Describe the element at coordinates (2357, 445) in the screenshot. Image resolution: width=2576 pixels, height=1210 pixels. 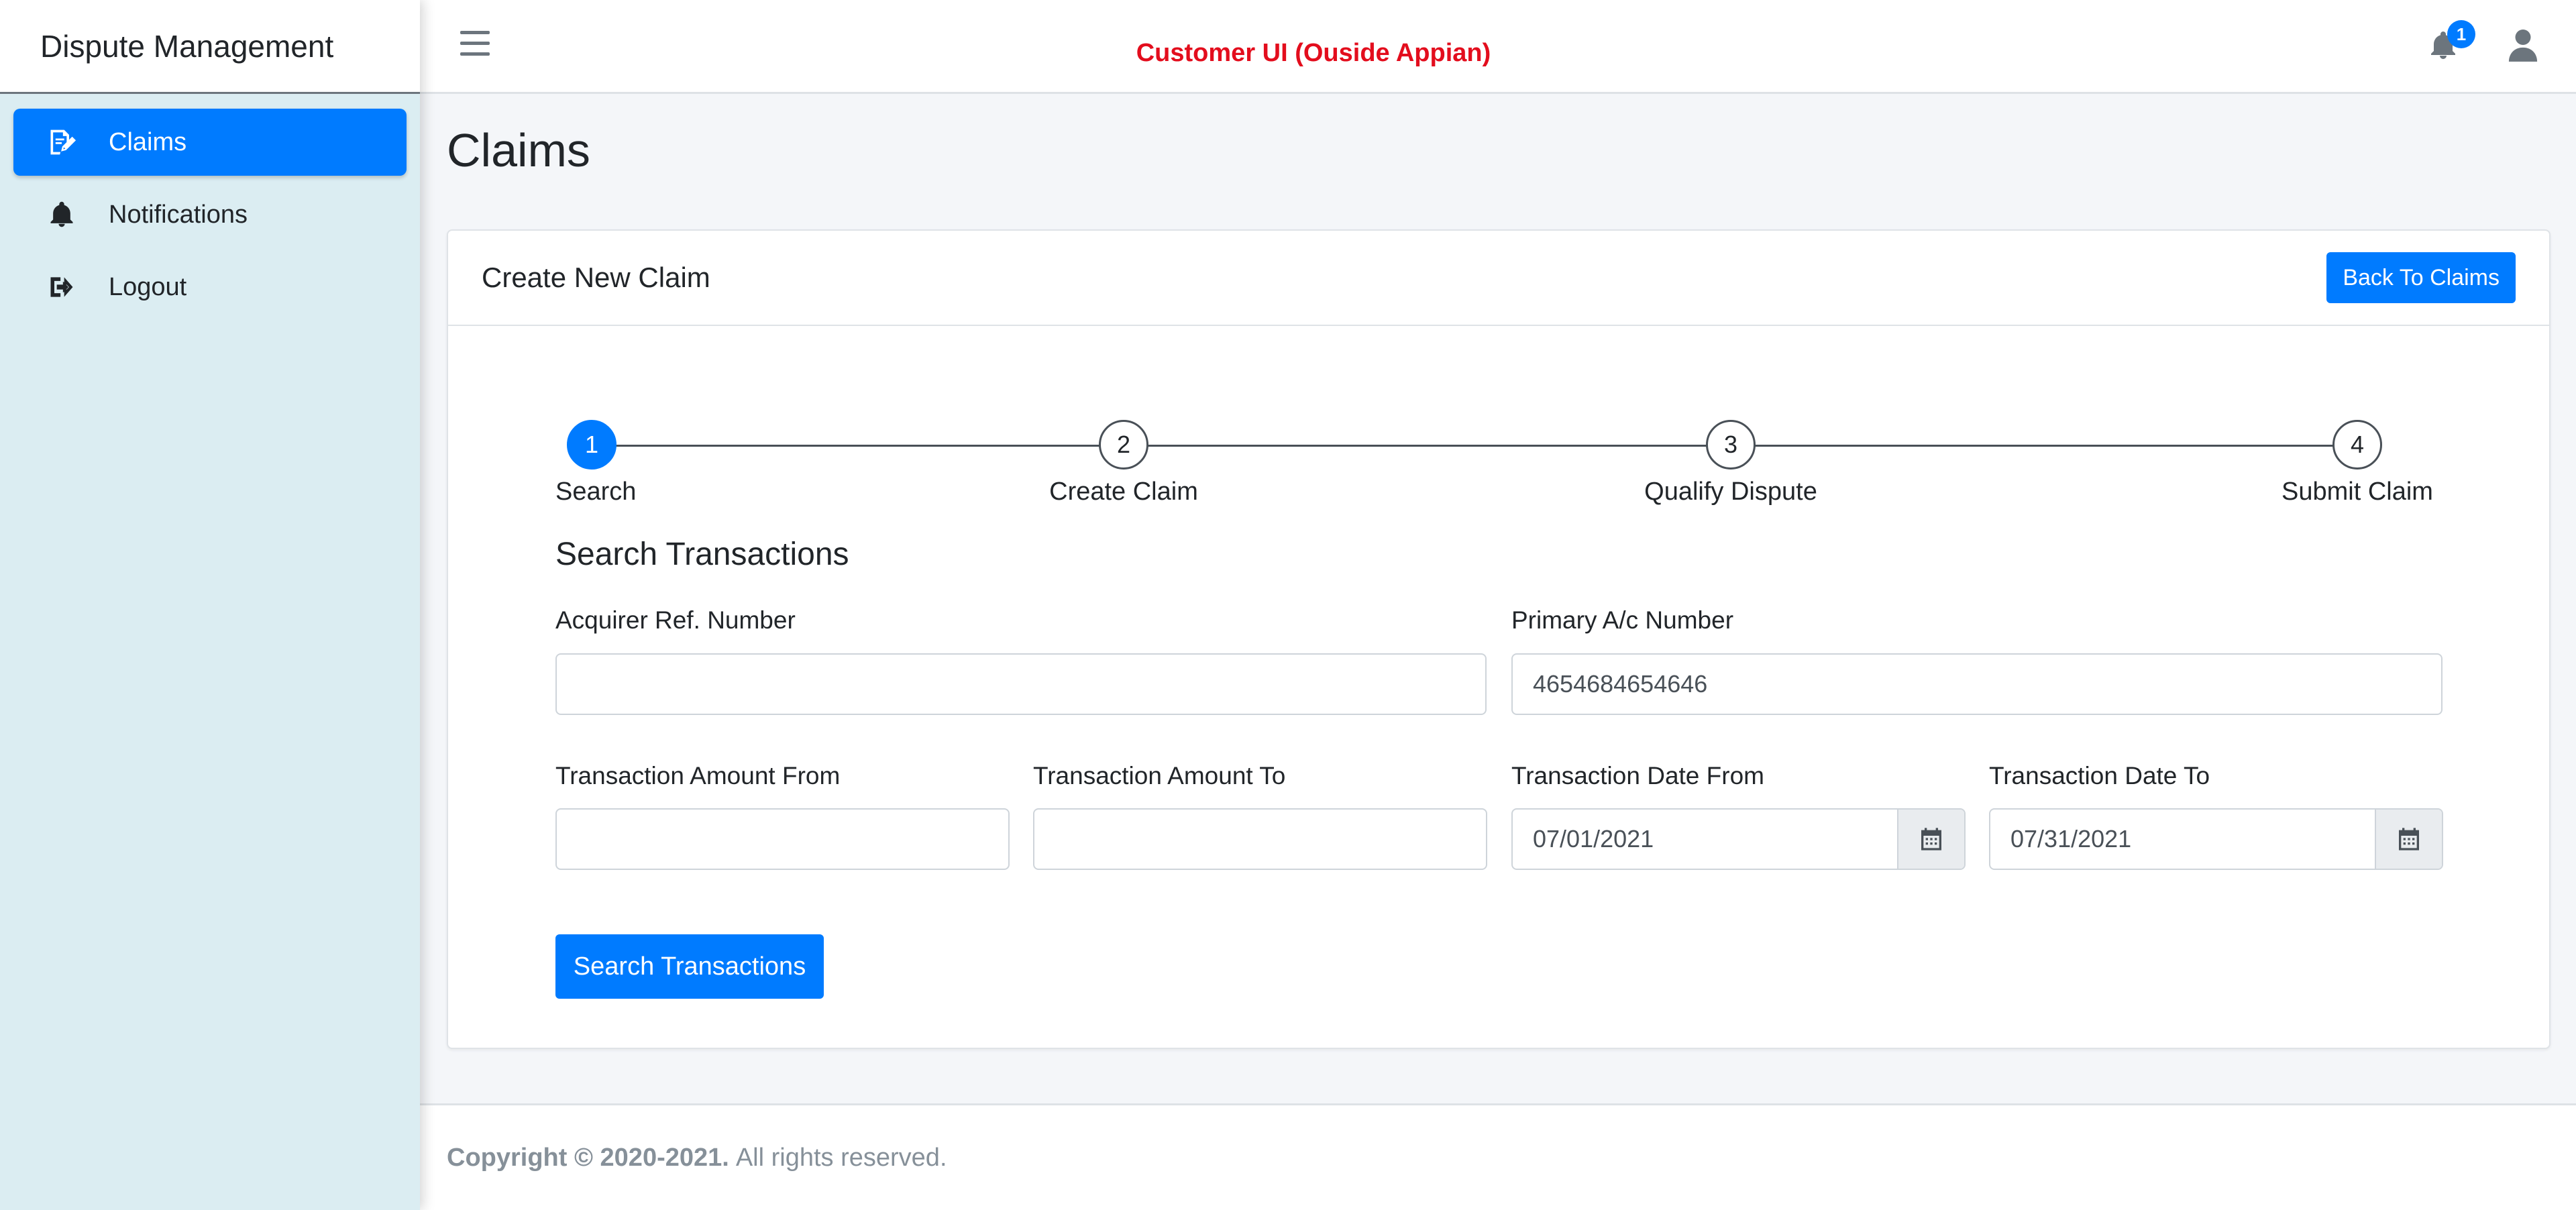
I see `step-number: 4` at that location.